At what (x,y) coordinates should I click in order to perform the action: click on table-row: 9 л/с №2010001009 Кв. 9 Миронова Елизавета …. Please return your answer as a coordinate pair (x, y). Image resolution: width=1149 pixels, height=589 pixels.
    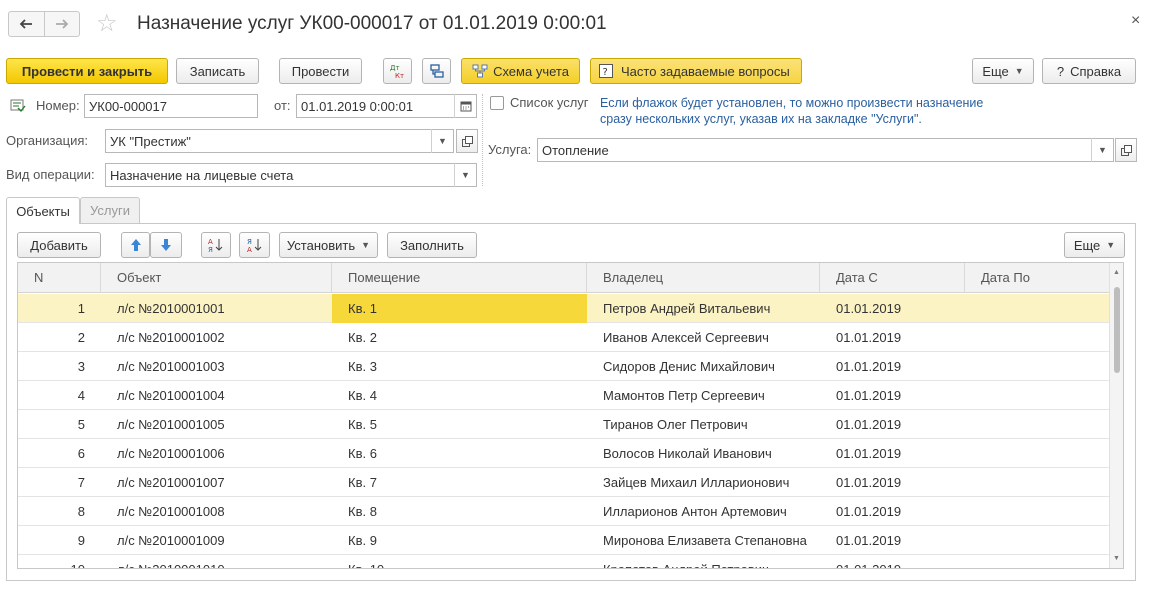
    Looking at the image, I should click on (564, 540).